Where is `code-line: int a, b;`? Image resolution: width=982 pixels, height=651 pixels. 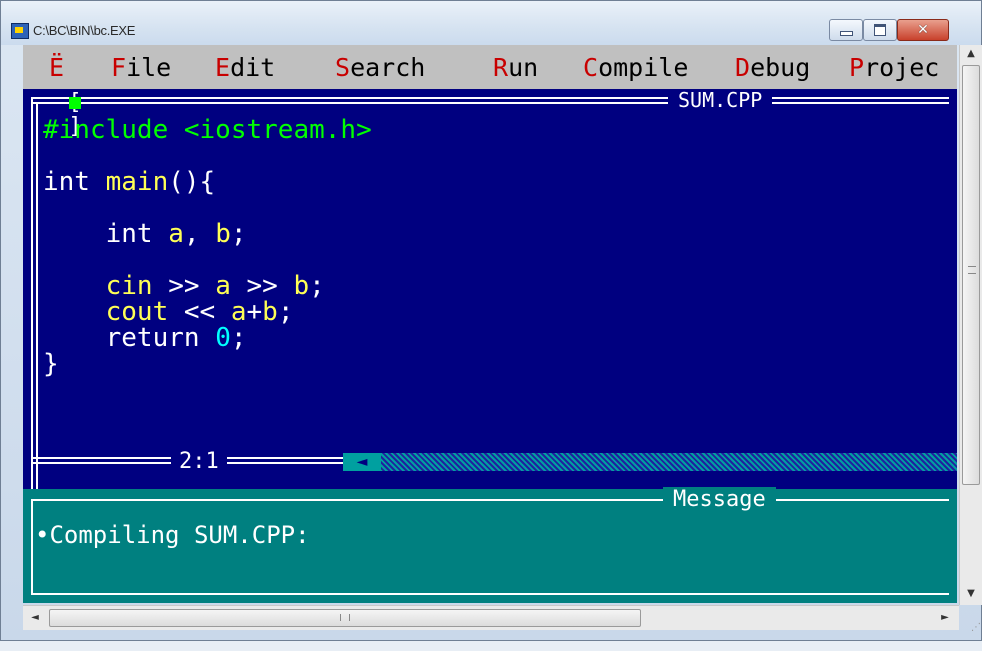
code-line: int a, b; is located at coordinates (207, 234).